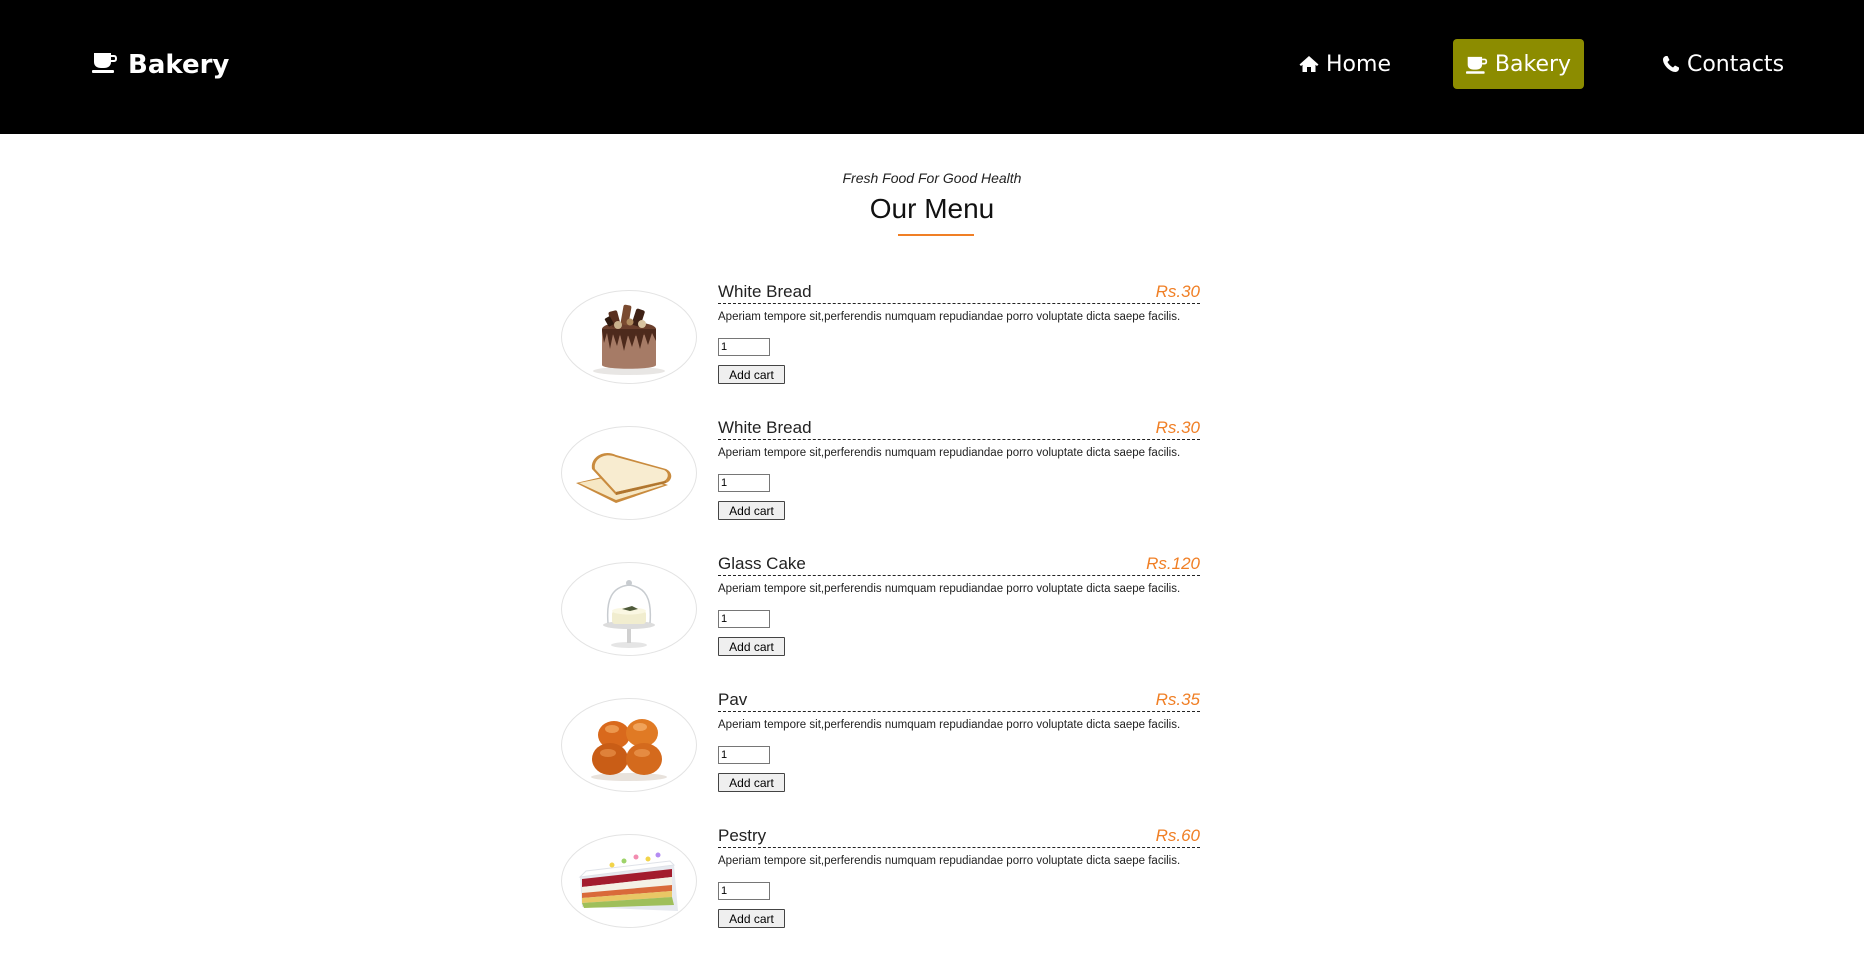 The height and width of the screenshot is (961, 1864). I want to click on chocolate-cake-image, so click(629, 337).